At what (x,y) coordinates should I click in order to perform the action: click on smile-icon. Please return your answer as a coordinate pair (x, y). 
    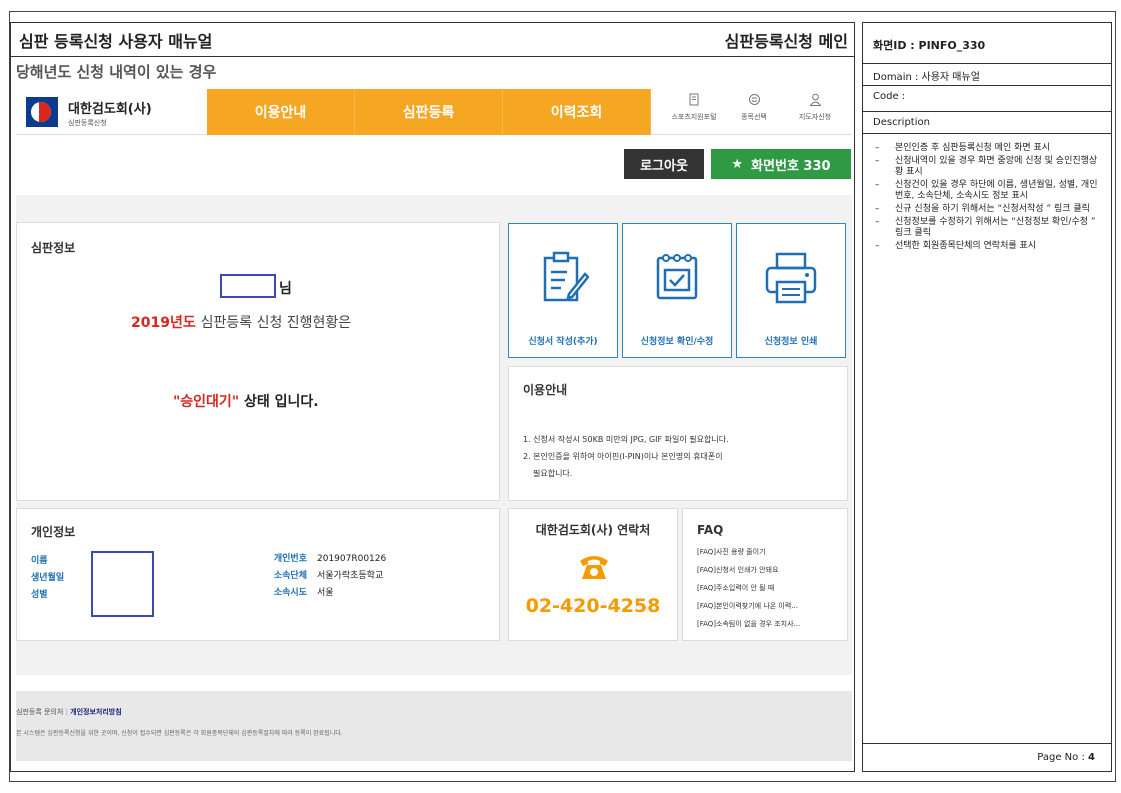
    Looking at the image, I should click on (754, 100).